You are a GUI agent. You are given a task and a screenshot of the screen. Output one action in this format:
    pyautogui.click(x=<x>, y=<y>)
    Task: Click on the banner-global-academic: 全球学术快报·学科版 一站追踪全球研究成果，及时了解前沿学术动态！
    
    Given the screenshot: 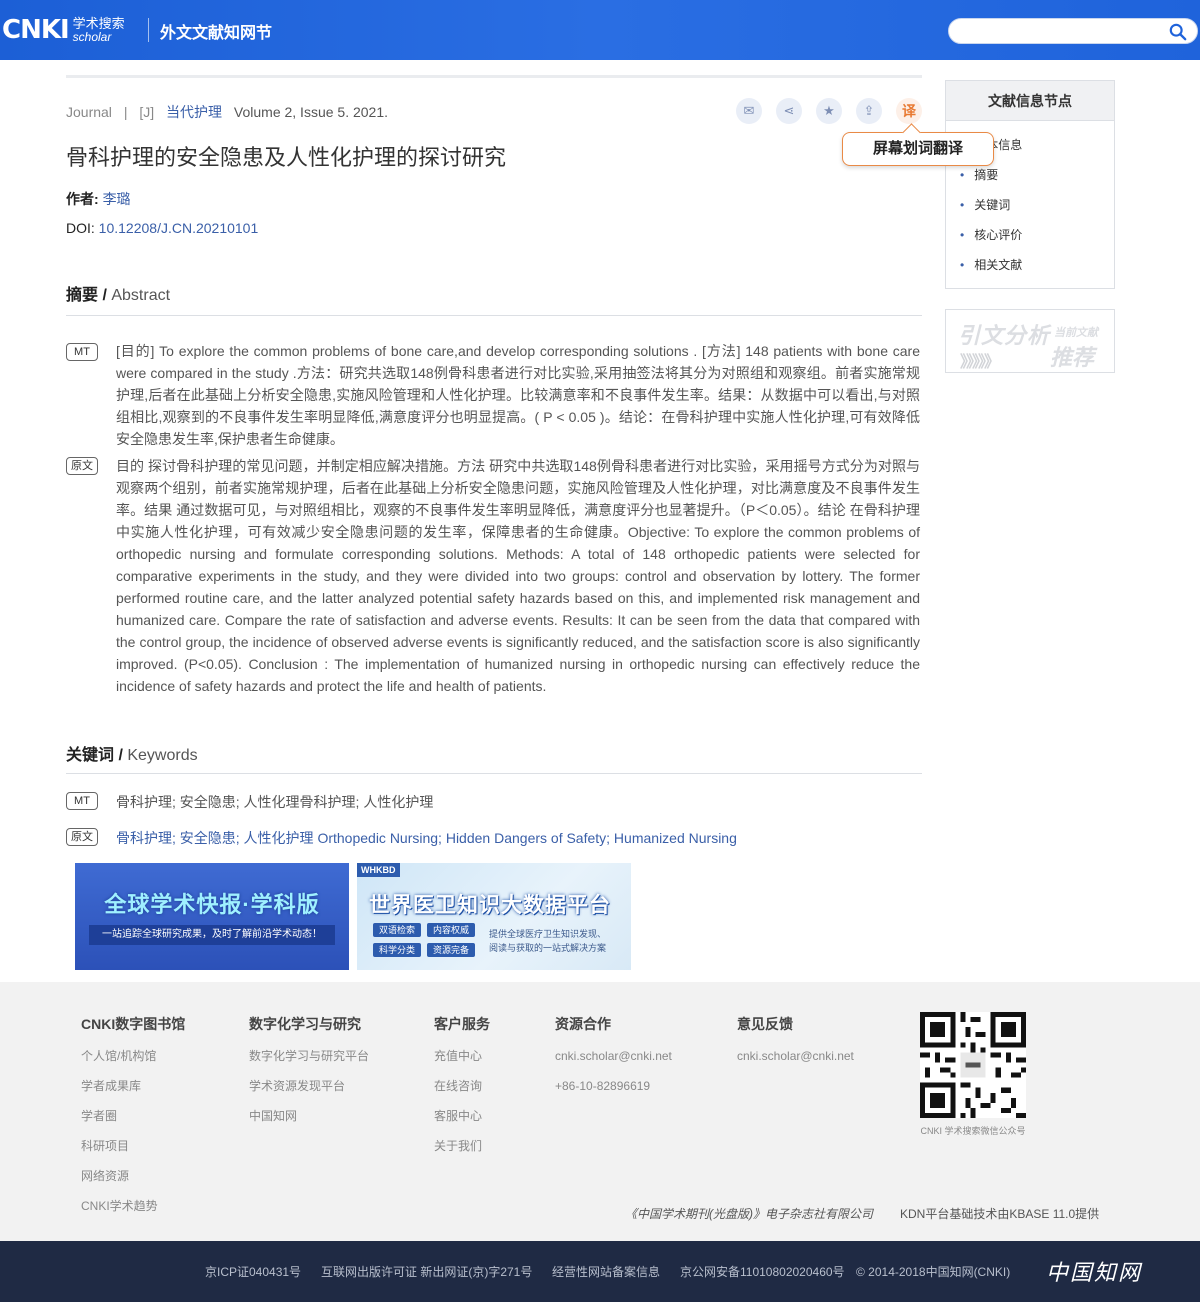 What is the action you would take?
    pyautogui.click(x=212, y=916)
    